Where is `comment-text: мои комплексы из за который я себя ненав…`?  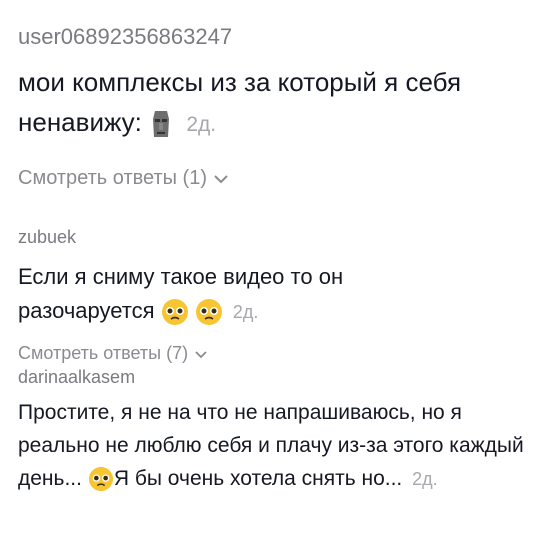 comment-text: мои комплексы из за который я себя ненав… is located at coordinates (283, 103).